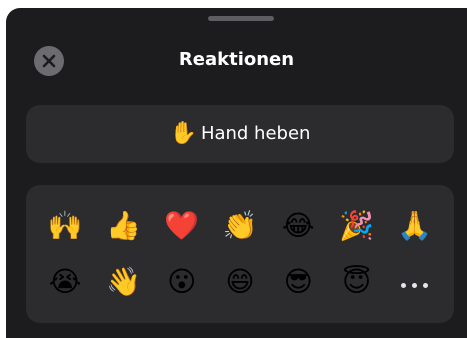  I want to click on more-reactions-button, so click(415, 282).